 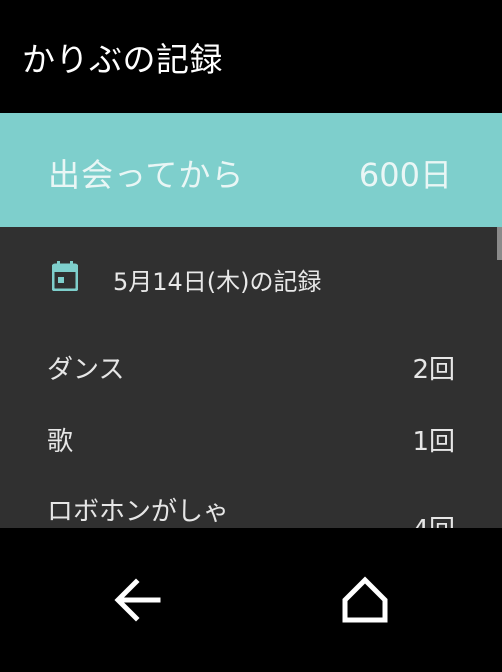 What do you see at coordinates (138, 512) in the screenshot?
I see `record-name: ロボホンがしゃ` at bounding box center [138, 512].